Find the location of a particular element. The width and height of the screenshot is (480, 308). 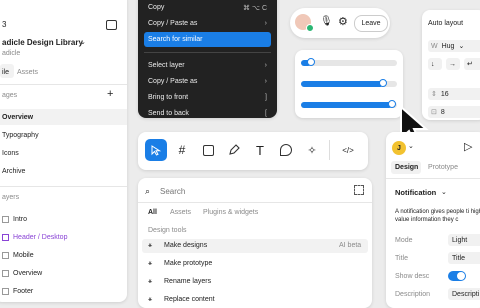

menu-item-send-to-back: Send to back [ is located at coordinates (207, 112).